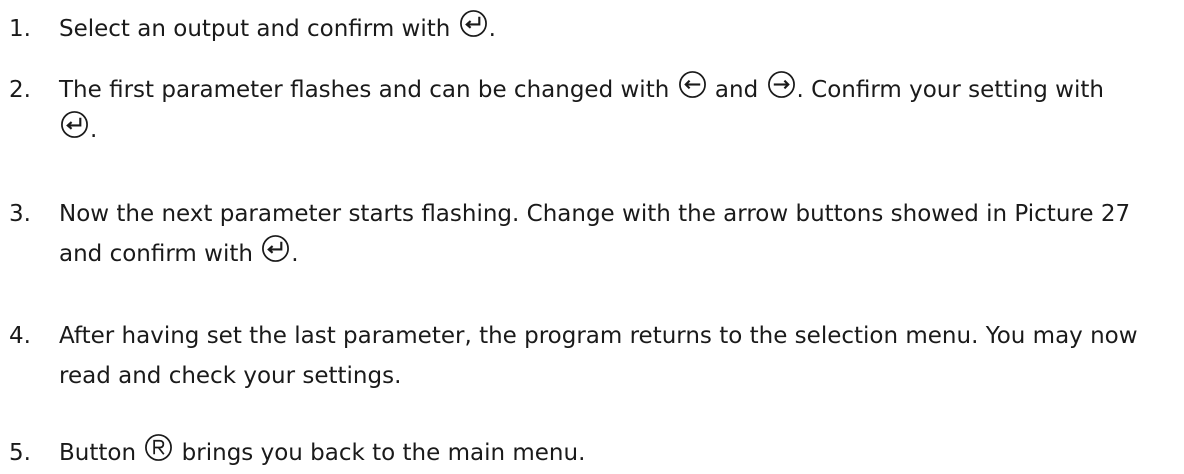 This screenshot has width=1184, height=474. What do you see at coordinates (156, 254) in the screenshot?
I see `step-text-part: and confirm with` at bounding box center [156, 254].